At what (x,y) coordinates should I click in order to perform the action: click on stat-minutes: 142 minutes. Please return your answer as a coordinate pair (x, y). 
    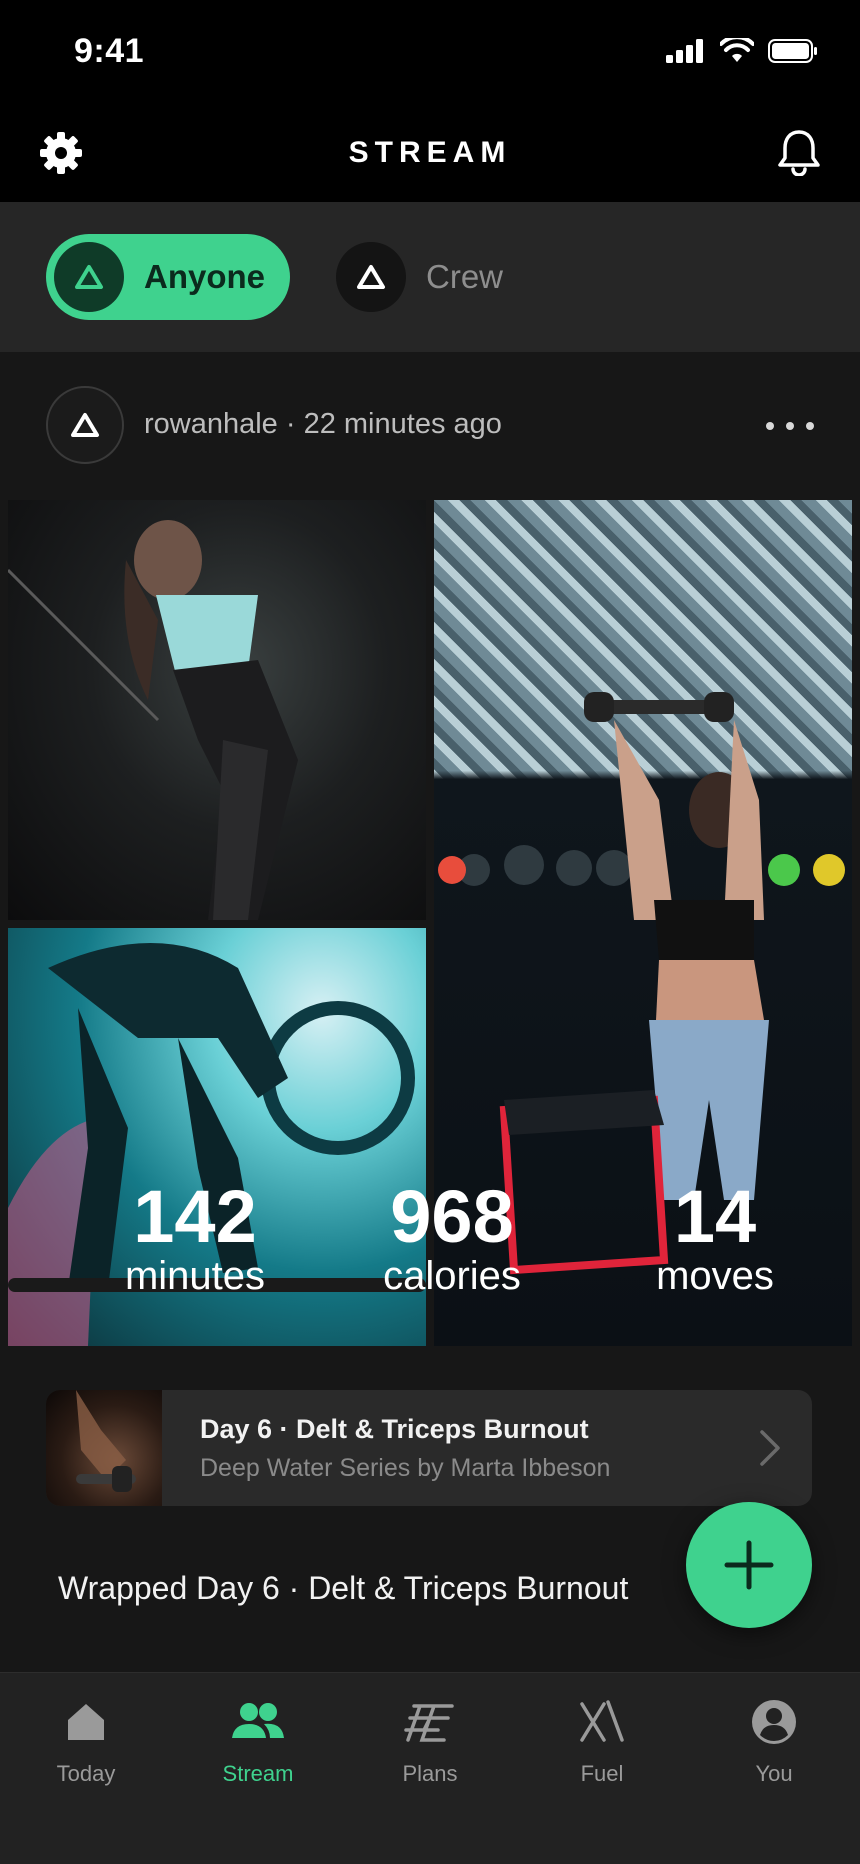
    Looking at the image, I should click on (195, 1240).